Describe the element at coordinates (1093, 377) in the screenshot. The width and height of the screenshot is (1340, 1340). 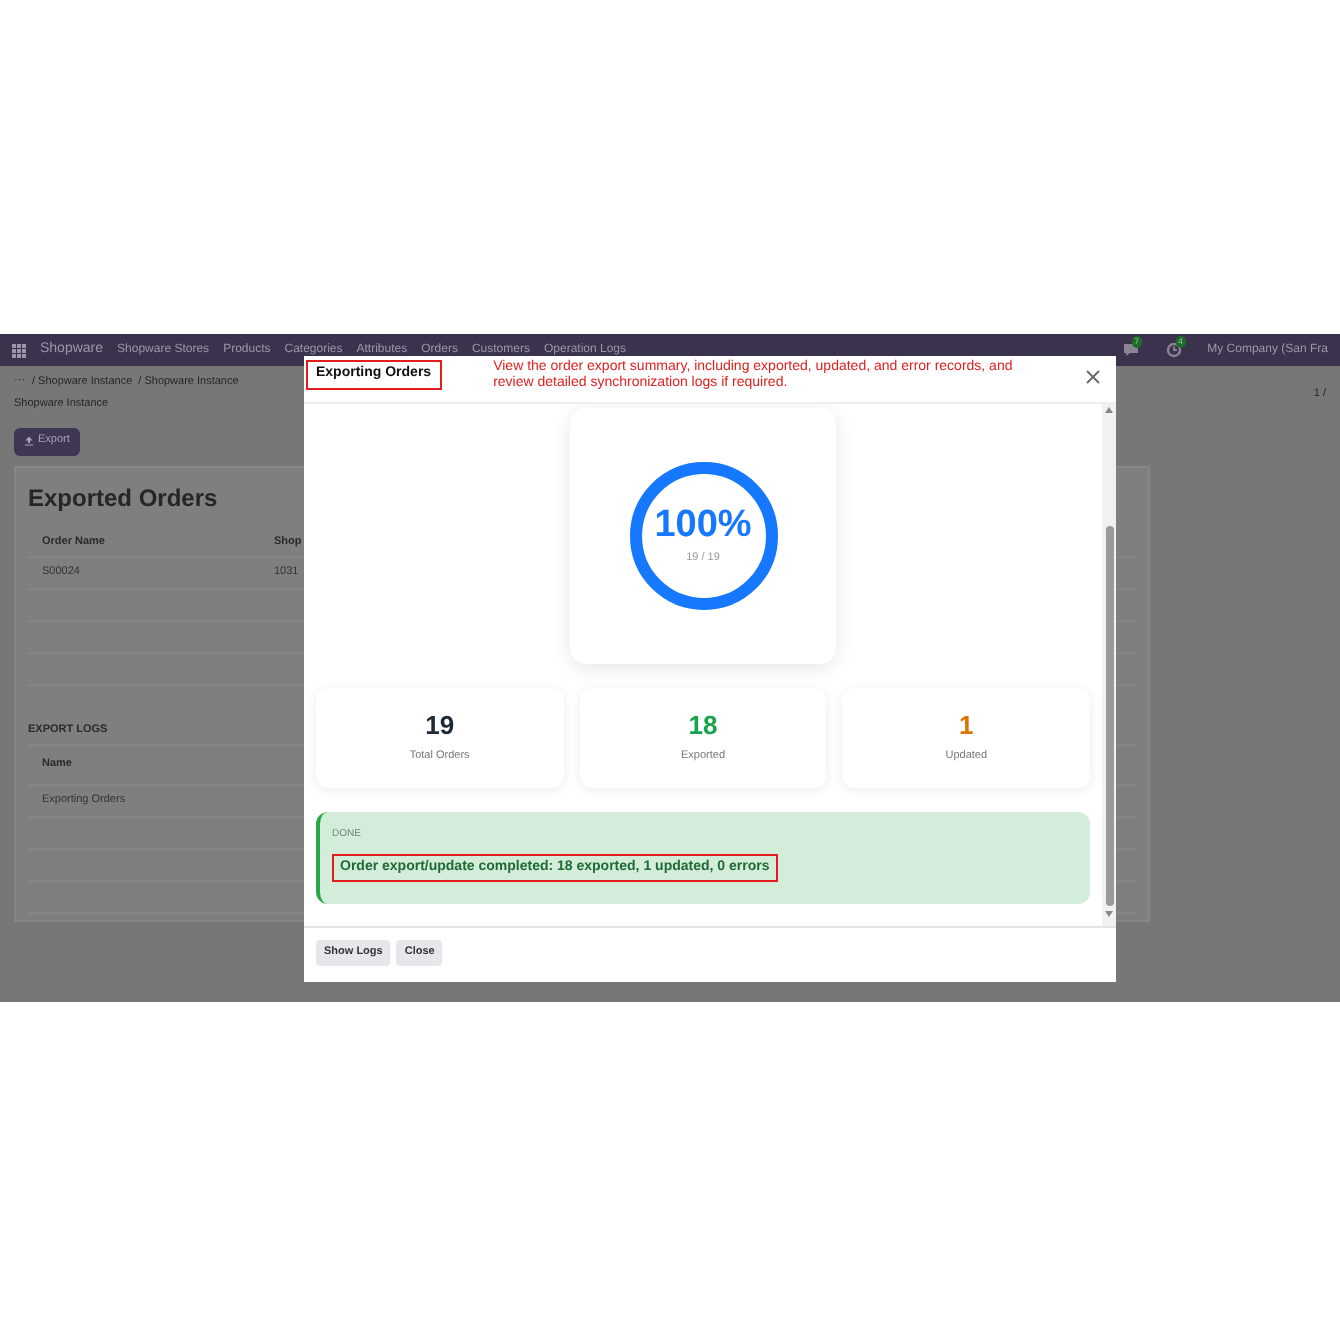
I see `close-icon` at that location.